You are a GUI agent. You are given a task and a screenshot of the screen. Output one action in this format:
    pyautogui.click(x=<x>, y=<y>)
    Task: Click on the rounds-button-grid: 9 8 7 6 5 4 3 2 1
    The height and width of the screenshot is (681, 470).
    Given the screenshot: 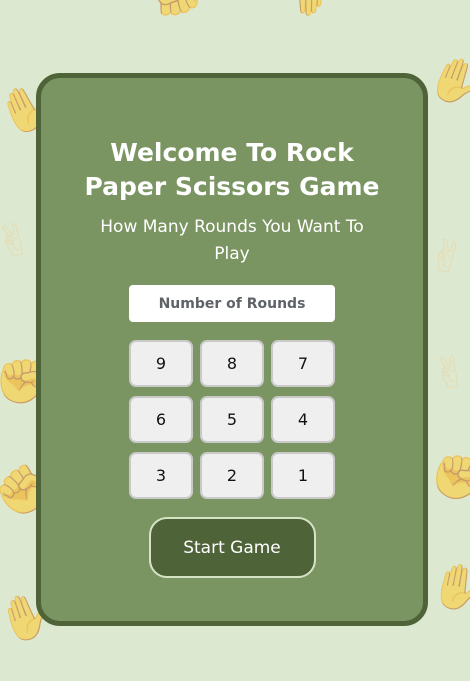 What is the action you would take?
    pyautogui.click(x=232, y=419)
    